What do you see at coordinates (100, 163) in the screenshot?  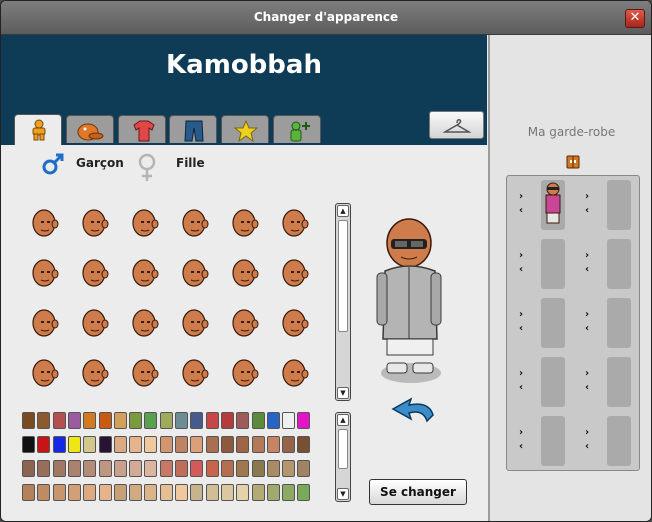 I see `male-label: Garçon` at bounding box center [100, 163].